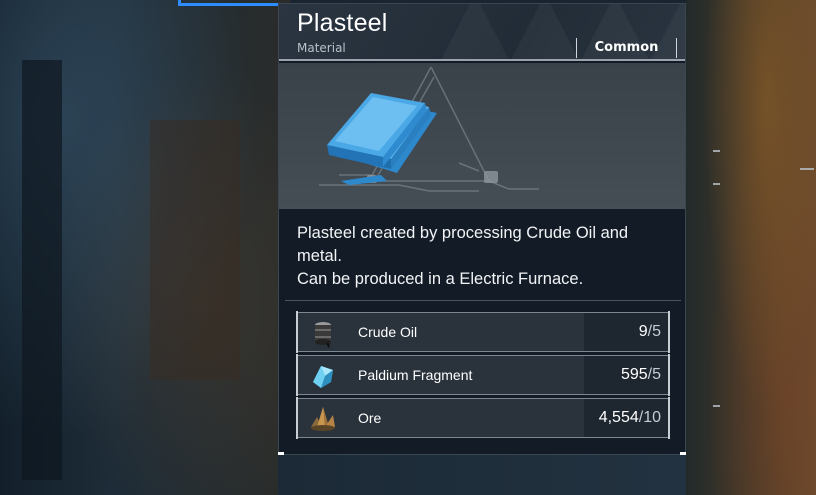 Image resolution: width=816 pixels, height=495 pixels. What do you see at coordinates (483, 332) in the screenshot?
I see `recipe-row-crude-oil: Crude Oil 9/5` at bounding box center [483, 332].